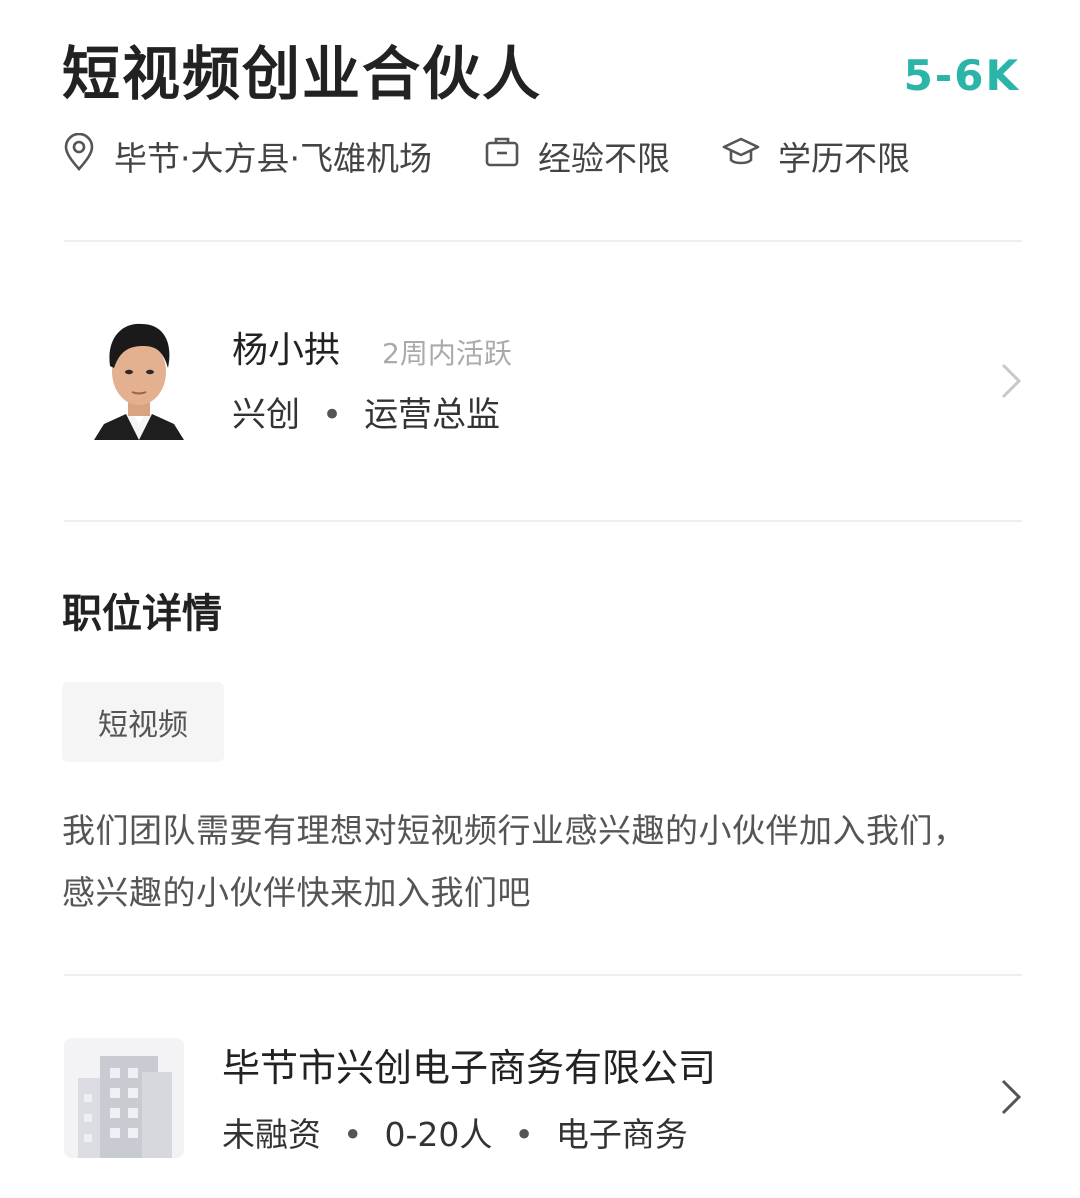 This screenshot has height=1198, width=1080. What do you see at coordinates (302, 74) in the screenshot?
I see `job-title: 短视频创业合伙人` at bounding box center [302, 74].